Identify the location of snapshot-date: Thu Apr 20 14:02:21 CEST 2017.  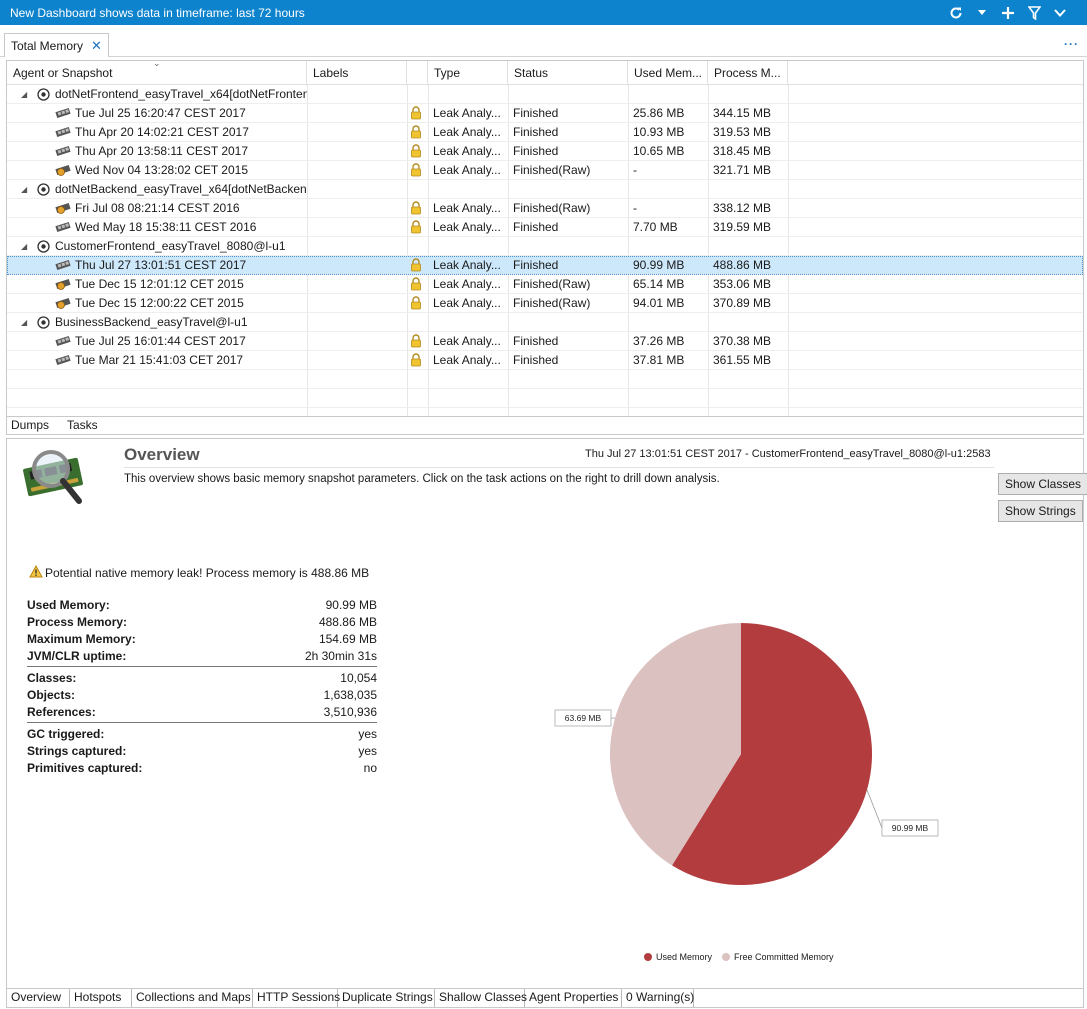
(189, 132).